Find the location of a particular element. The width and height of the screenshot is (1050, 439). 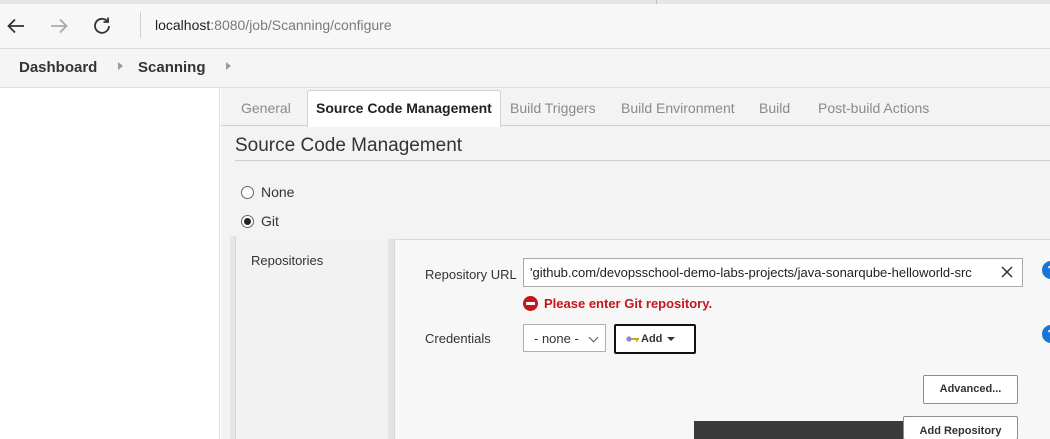

scm-option-none-label: None is located at coordinates (278, 192).